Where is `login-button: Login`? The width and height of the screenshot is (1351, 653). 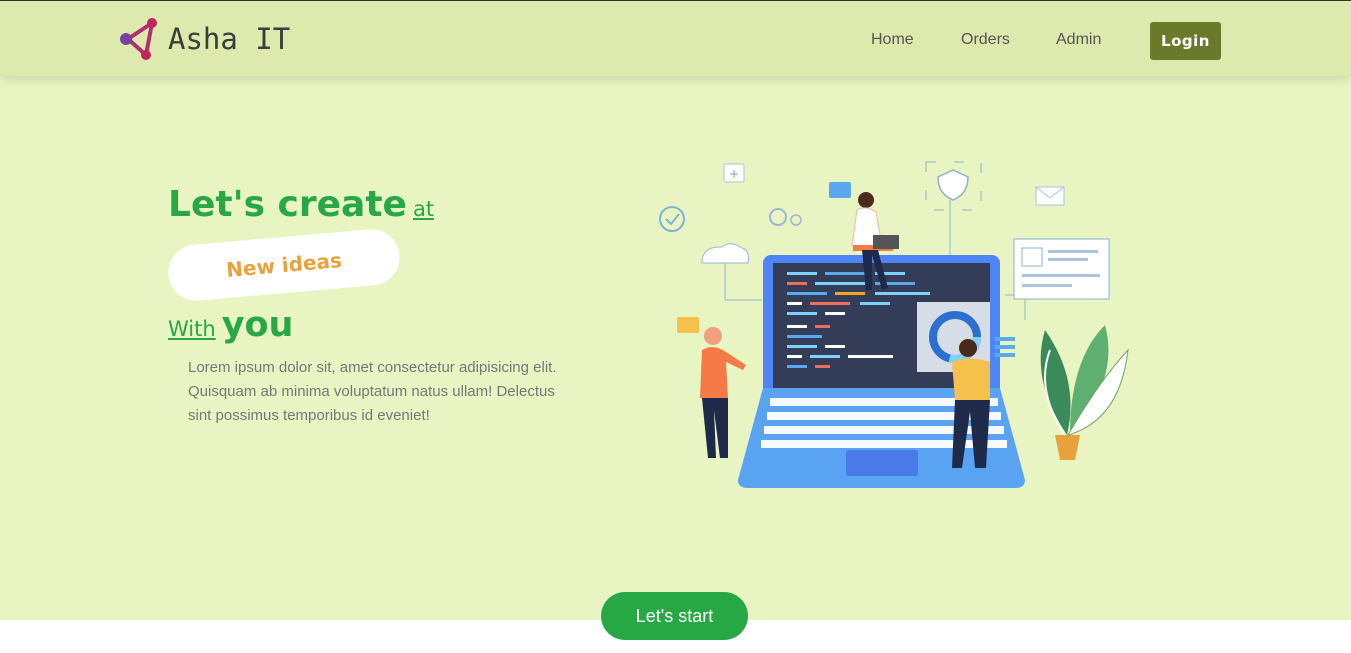
login-button: Login is located at coordinates (1185, 41).